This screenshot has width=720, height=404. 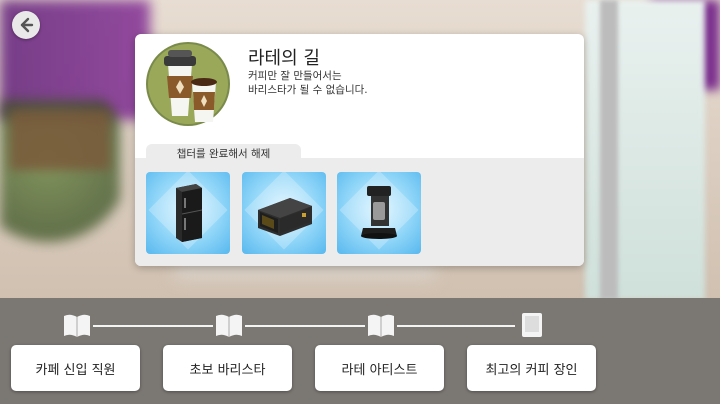 I want to click on reward-coffee-maker, so click(x=379, y=213).